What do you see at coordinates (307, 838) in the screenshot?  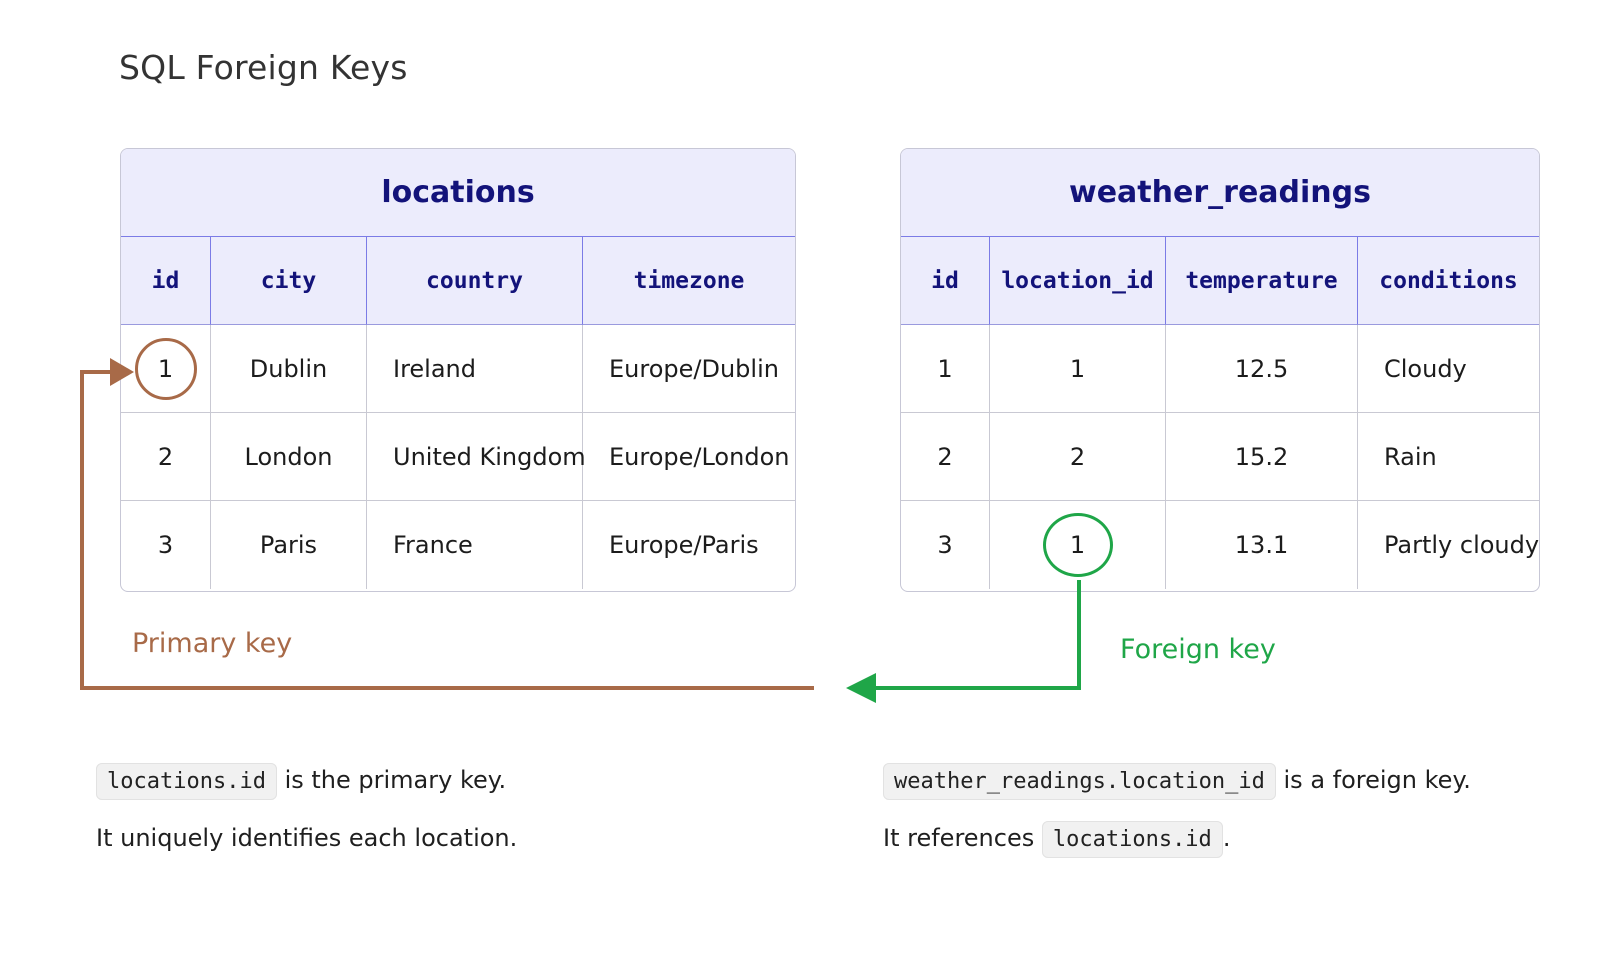 I see `note-left-line2: It uniquely identifies each location.` at bounding box center [307, 838].